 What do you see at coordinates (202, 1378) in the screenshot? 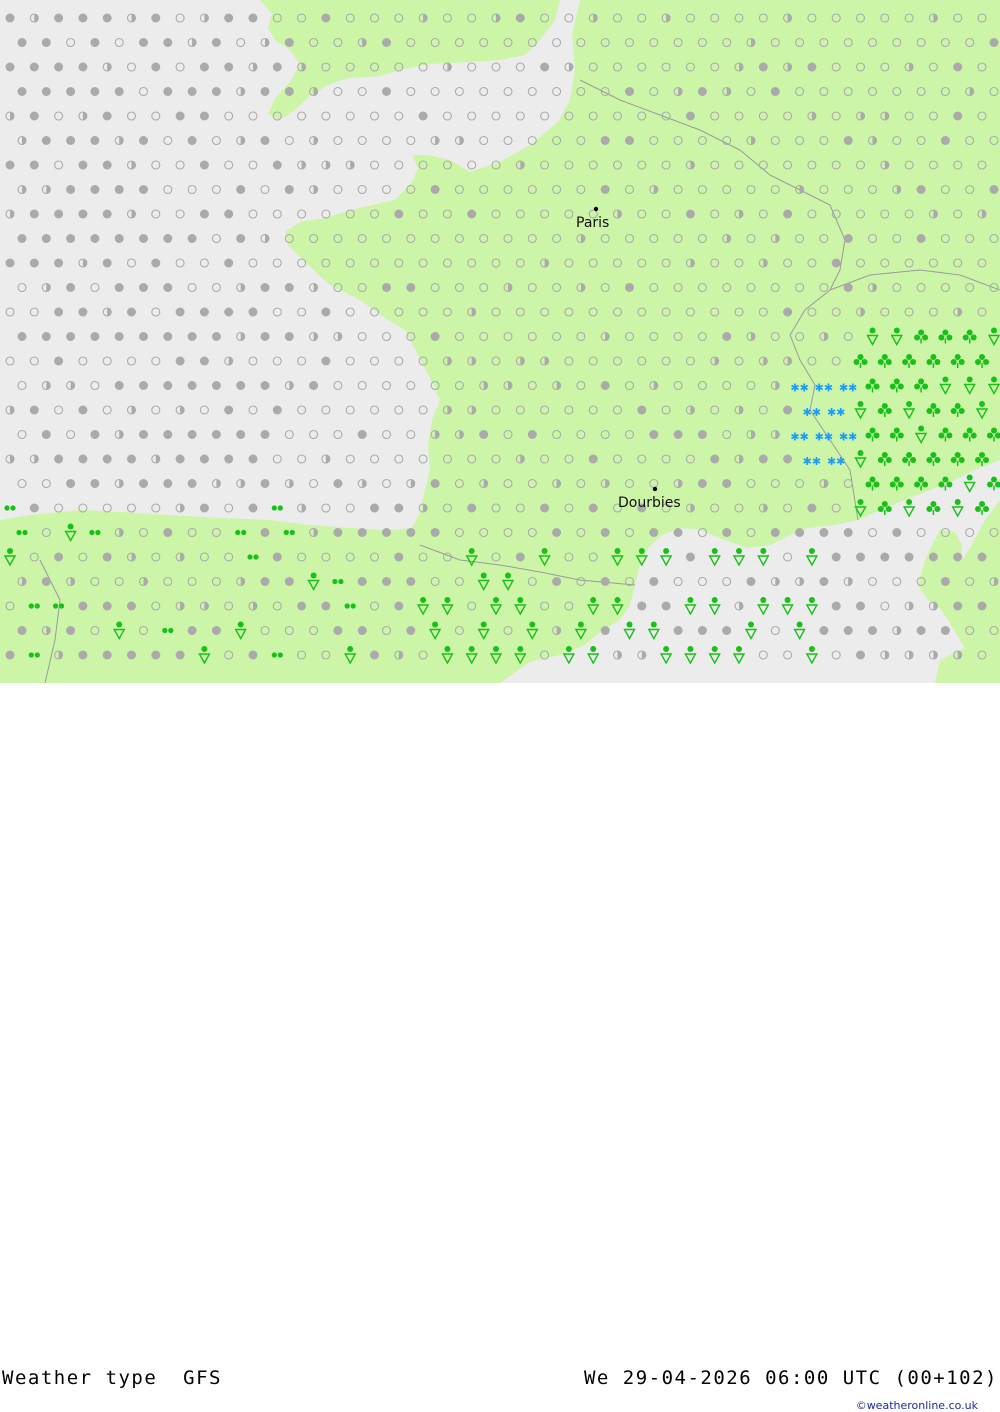
I see `model-name: GFS` at bounding box center [202, 1378].